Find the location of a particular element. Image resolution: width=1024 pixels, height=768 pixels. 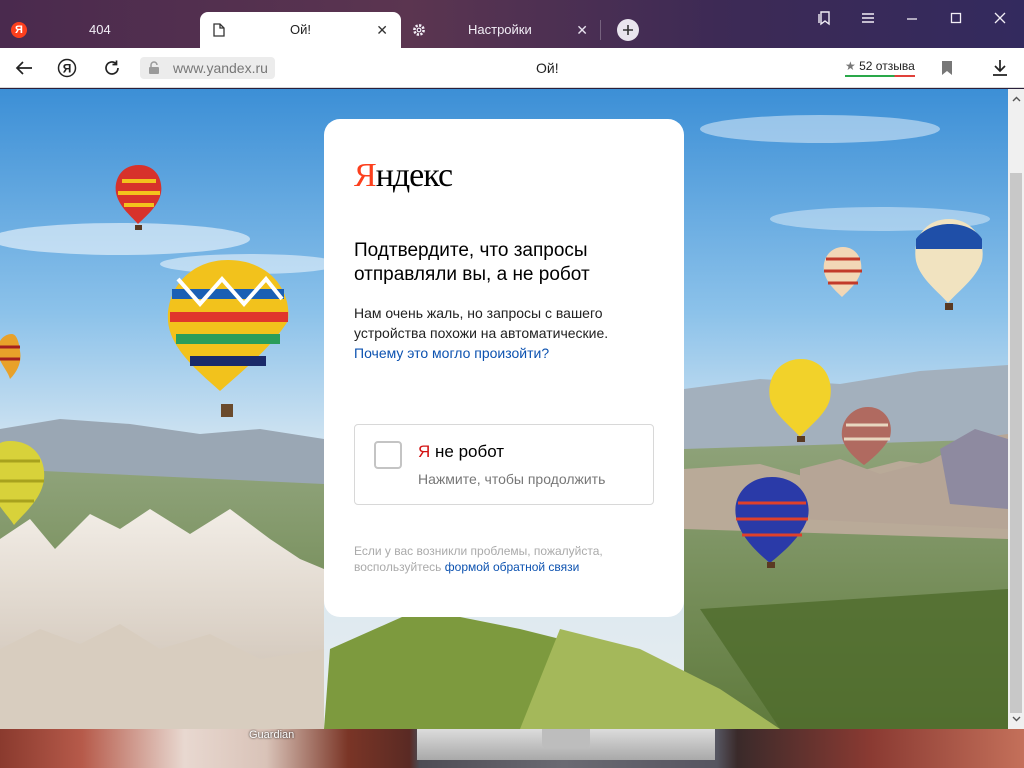

tab-title: 404 is located at coordinates (100, 29).